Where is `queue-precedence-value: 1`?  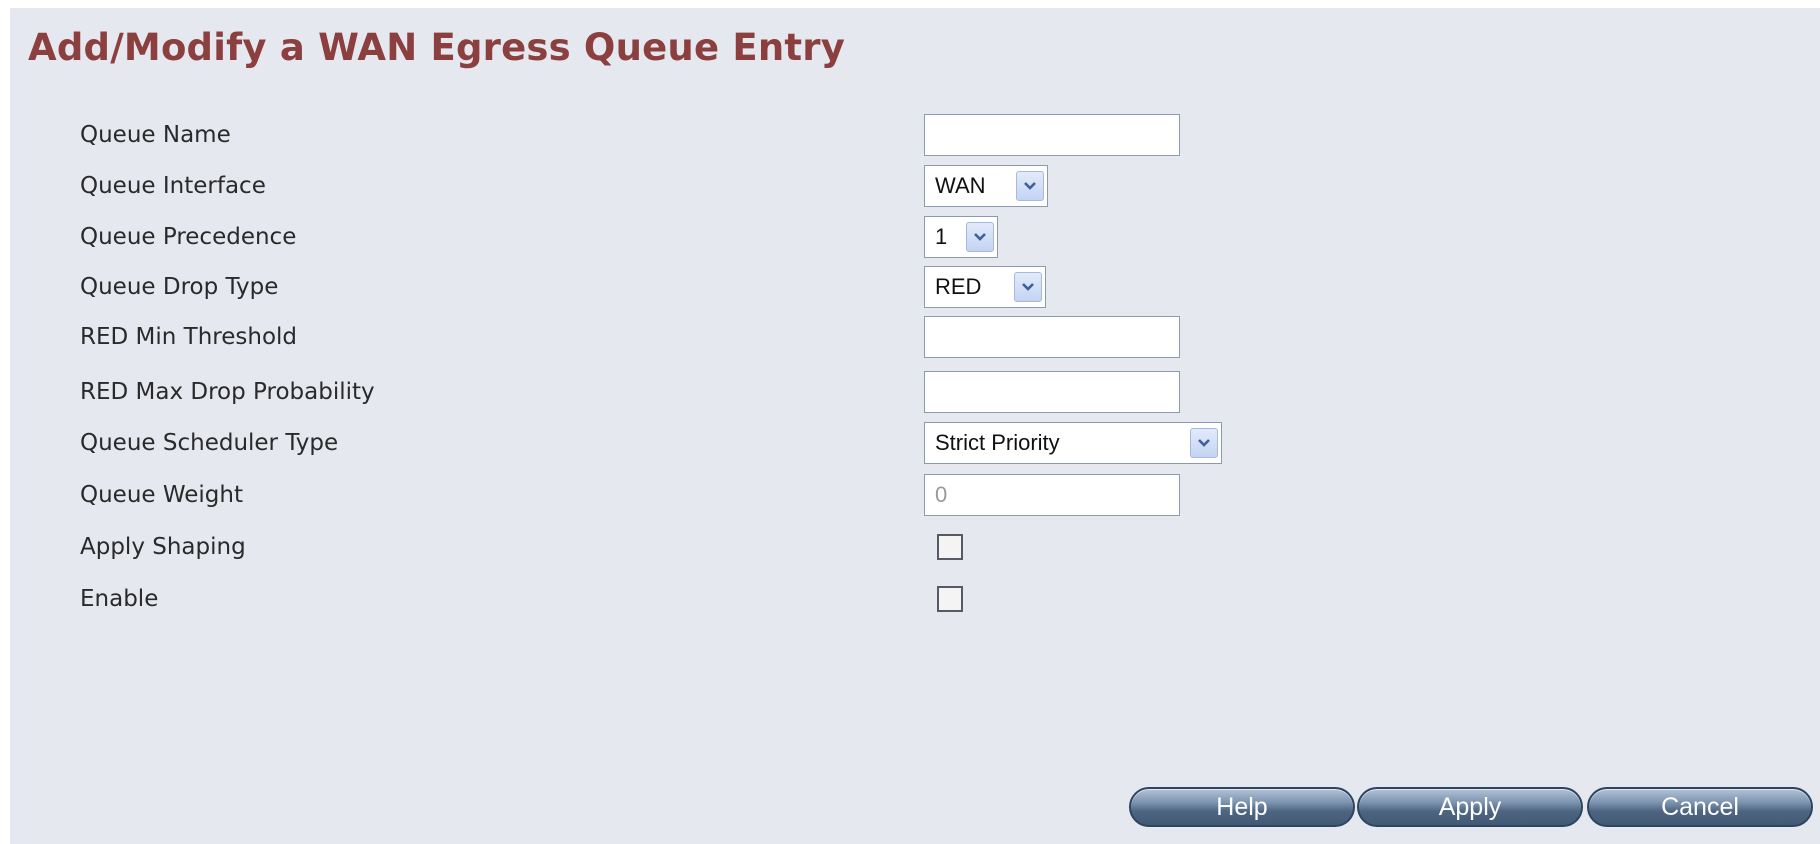 queue-precedence-value: 1 is located at coordinates (941, 236).